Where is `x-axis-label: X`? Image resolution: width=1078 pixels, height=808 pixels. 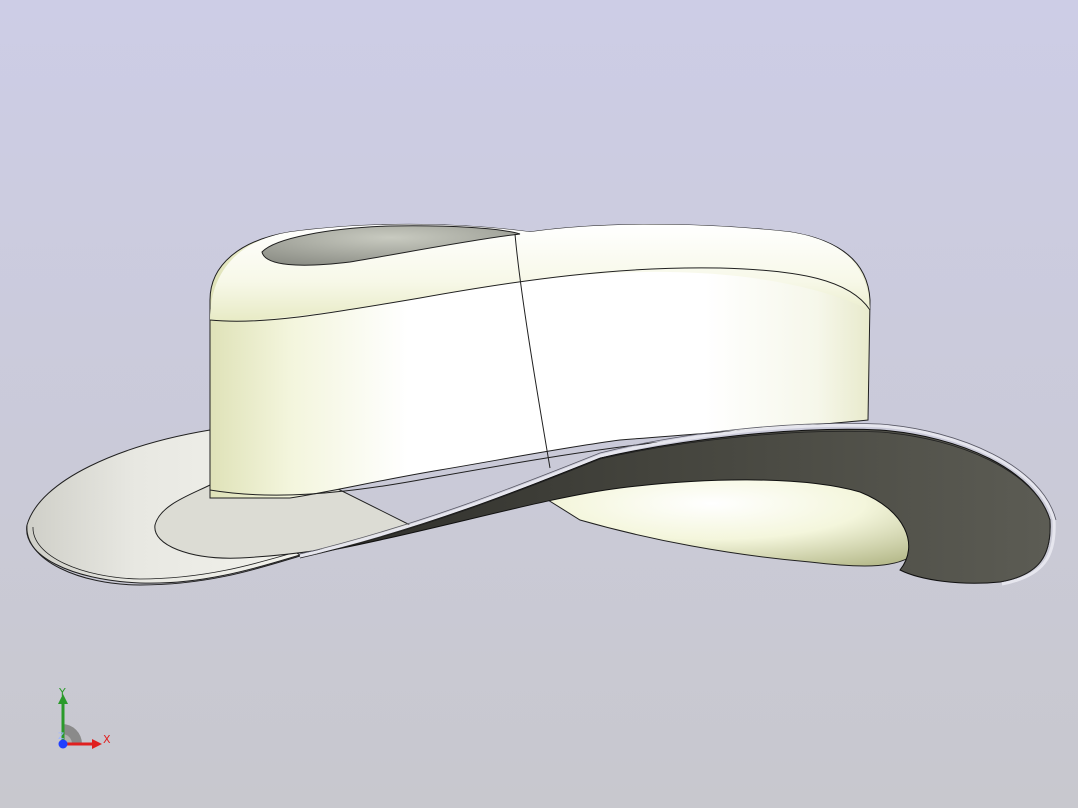
x-axis-label: X is located at coordinates (107, 739).